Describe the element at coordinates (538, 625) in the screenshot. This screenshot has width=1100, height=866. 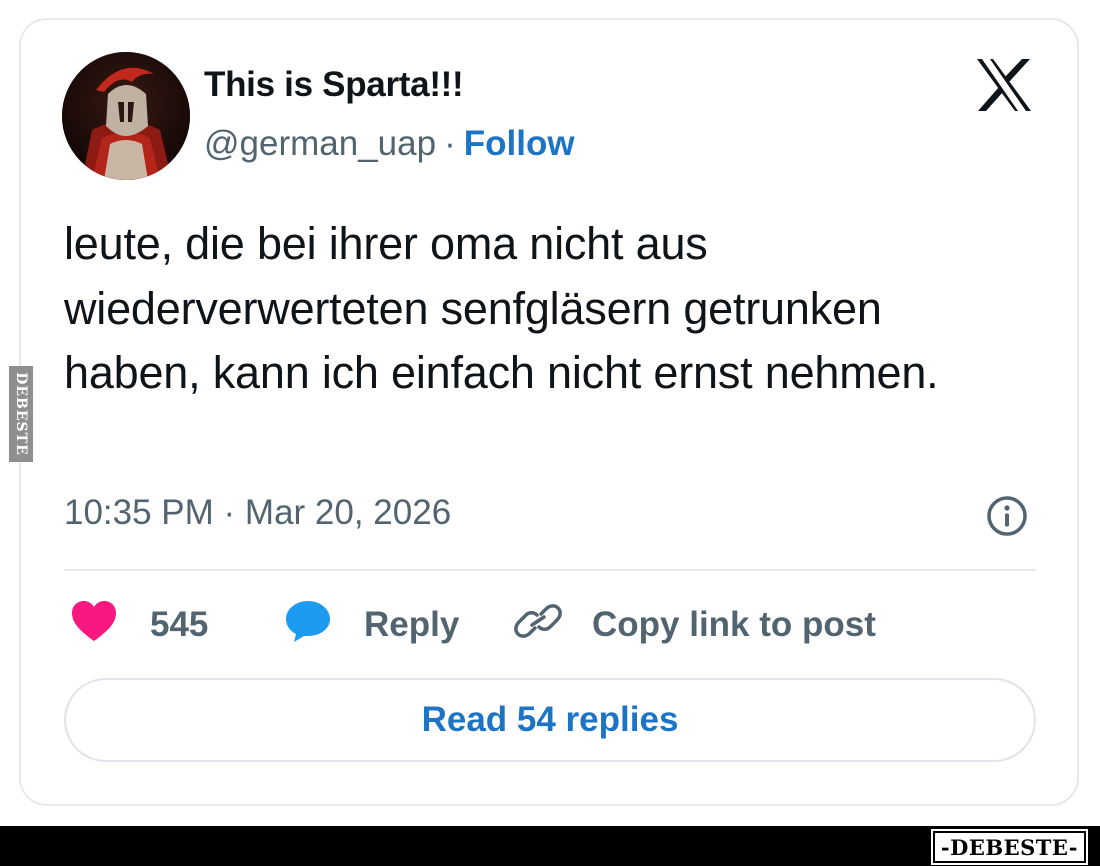
I see `link-icon` at that location.